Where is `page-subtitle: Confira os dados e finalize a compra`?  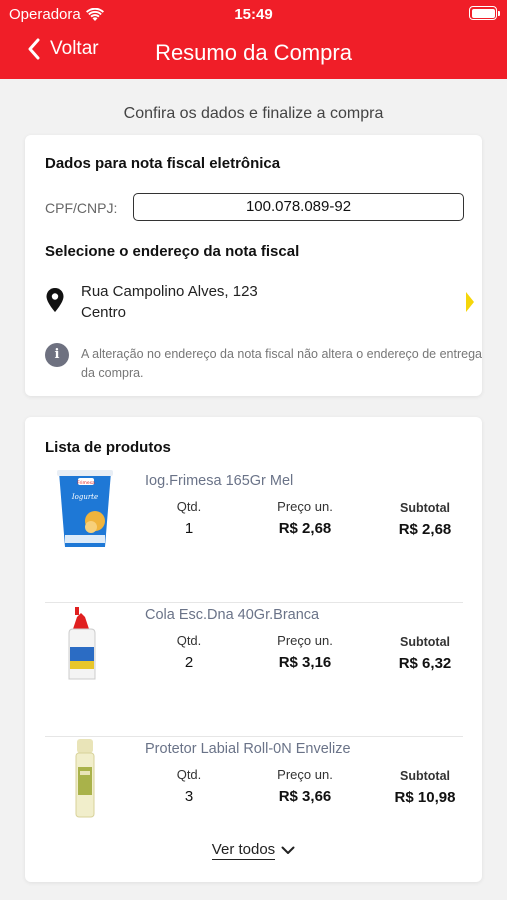
page-subtitle: Confira os dados e finalize a compra is located at coordinates (253, 113).